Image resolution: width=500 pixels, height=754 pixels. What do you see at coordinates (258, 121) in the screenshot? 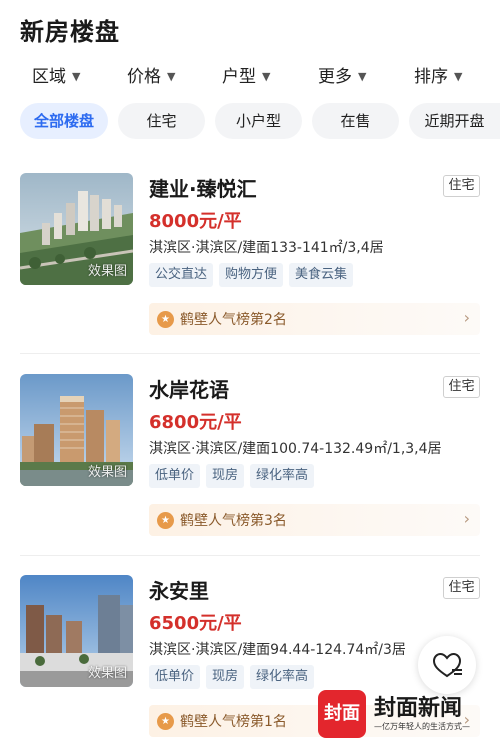
I see `chip-small-unit: 小户型` at bounding box center [258, 121].